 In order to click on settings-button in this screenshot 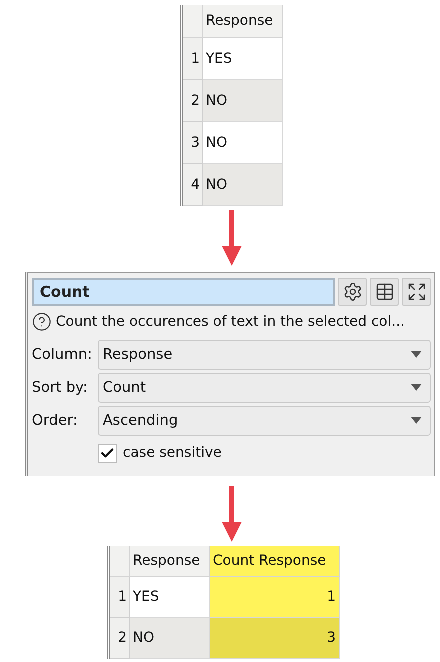, I will do `click(352, 292)`.